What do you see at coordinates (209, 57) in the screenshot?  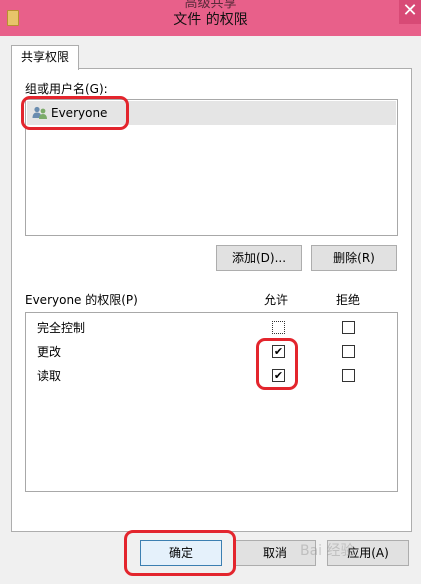 I see `tab-strip: 共享权限` at bounding box center [209, 57].